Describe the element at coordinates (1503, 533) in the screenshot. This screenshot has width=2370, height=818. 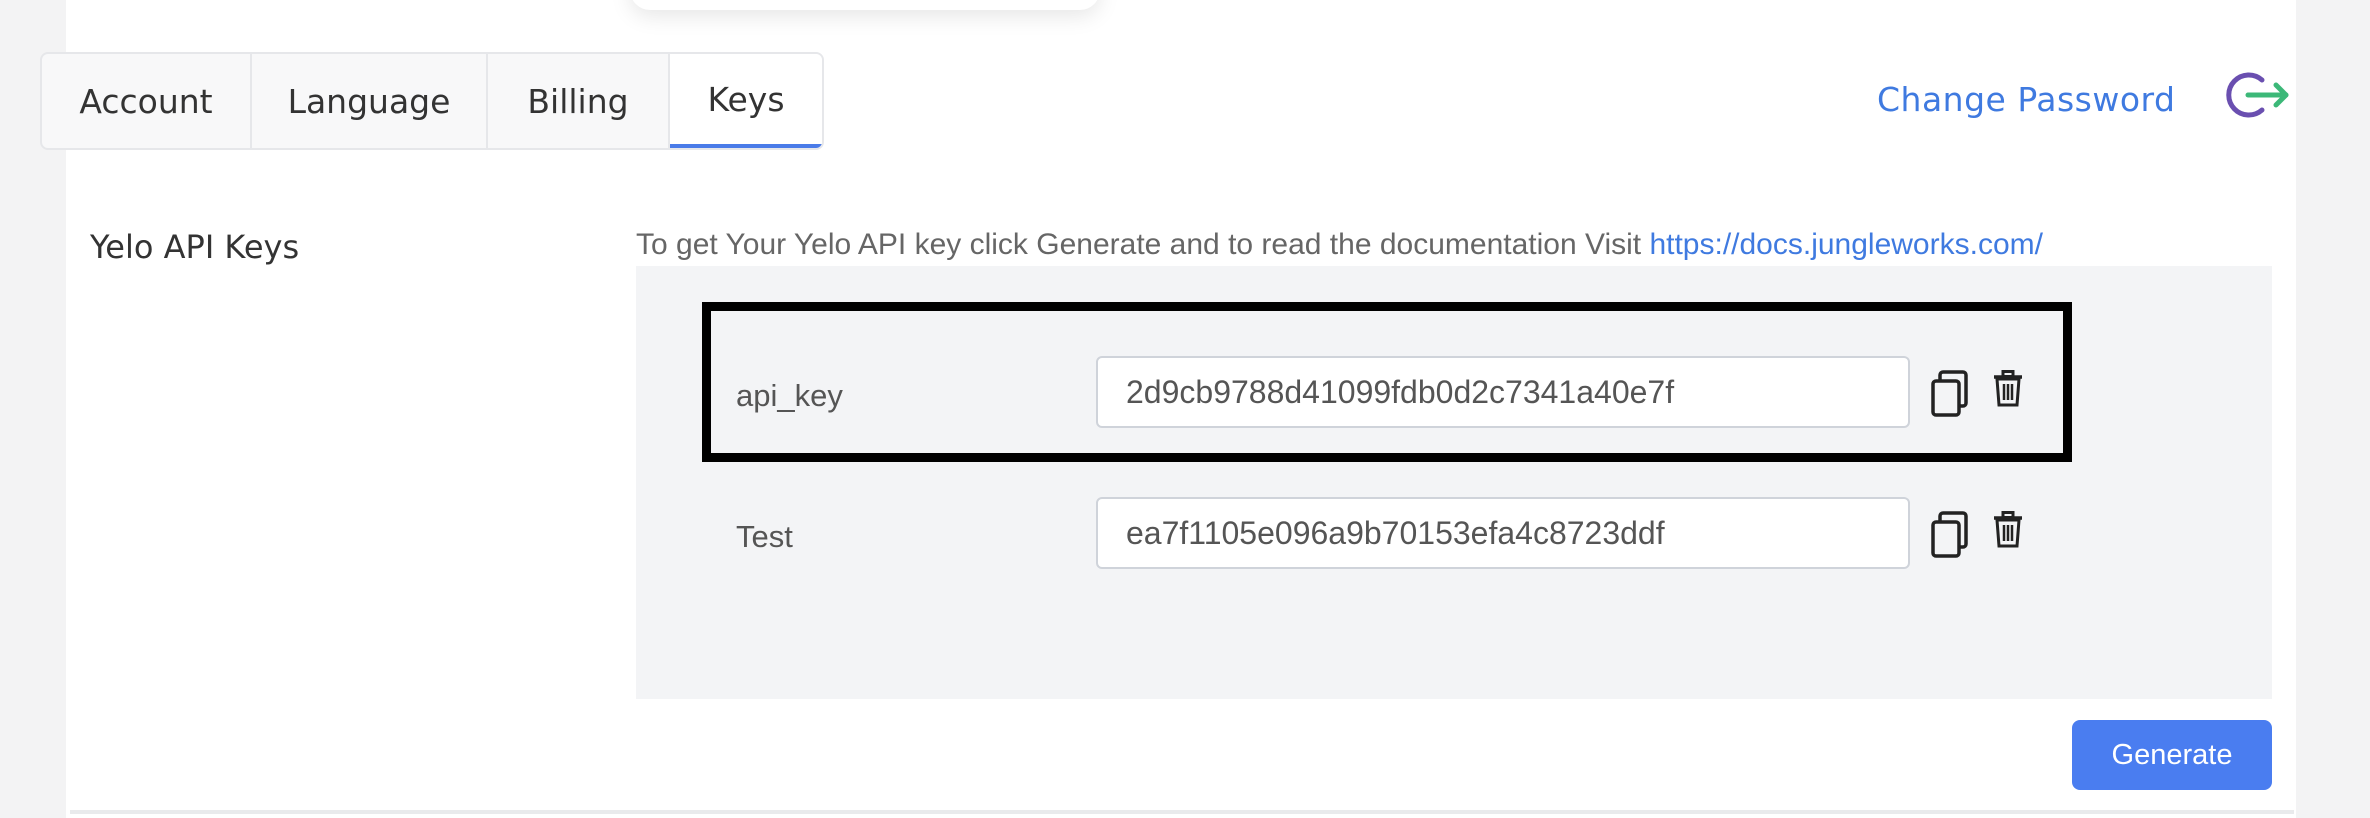
I see `test-key-input` at that location.